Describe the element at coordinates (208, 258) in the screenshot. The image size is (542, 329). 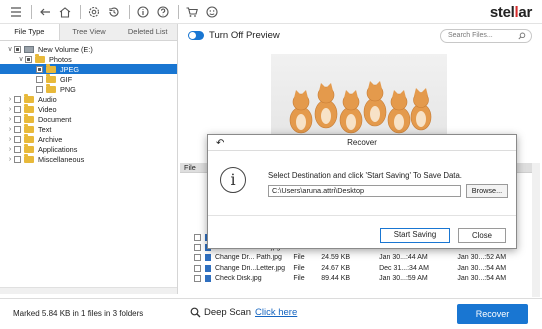
I see `file-icon` at that location.